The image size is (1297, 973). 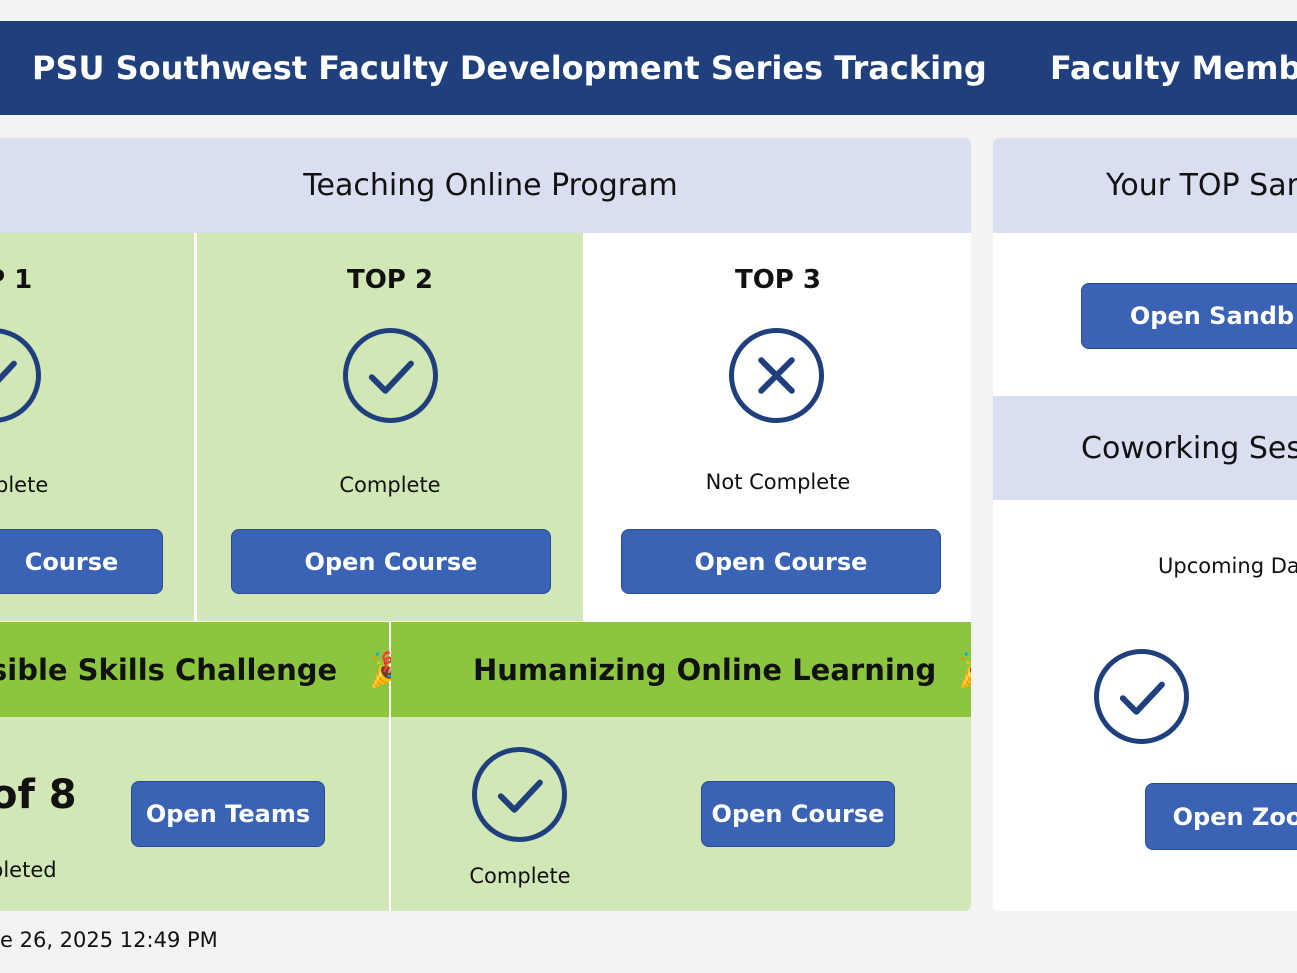 What do you see at coordinates (228, 814) in the screenshot?
I see `open-teams-button: Open Teams` at bounding box center [228, 814].